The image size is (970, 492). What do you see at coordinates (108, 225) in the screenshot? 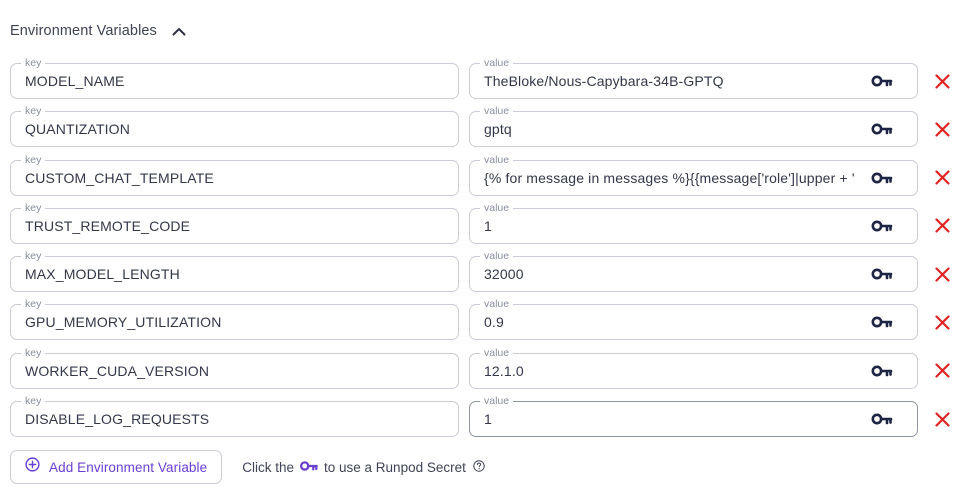
I see `env-var-key-text: TRUST_REMOTE_CODE` at bounding box center [108, 225].